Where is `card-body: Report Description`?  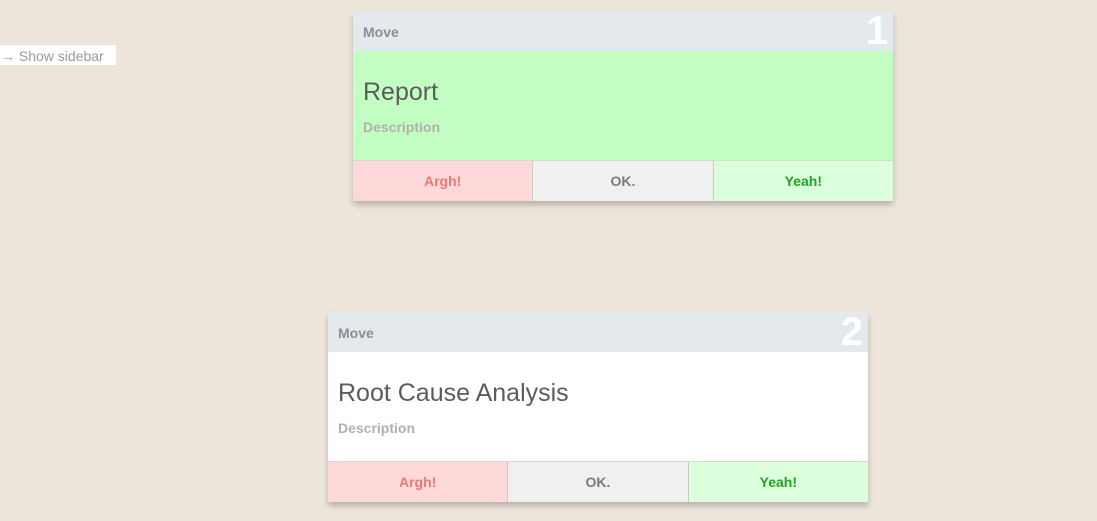 card-body: Report Description is located at coordinates (623, 105).